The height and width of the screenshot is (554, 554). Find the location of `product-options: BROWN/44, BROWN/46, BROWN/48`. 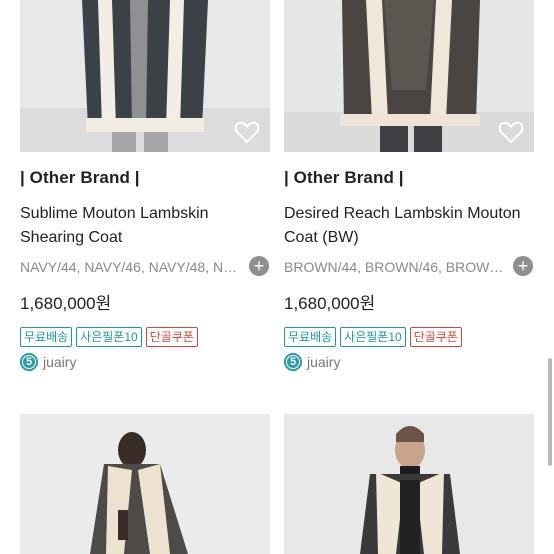

product-options: BROWN/44, BROWN/46, BROWN/48 is located at coordinates (395, 267).